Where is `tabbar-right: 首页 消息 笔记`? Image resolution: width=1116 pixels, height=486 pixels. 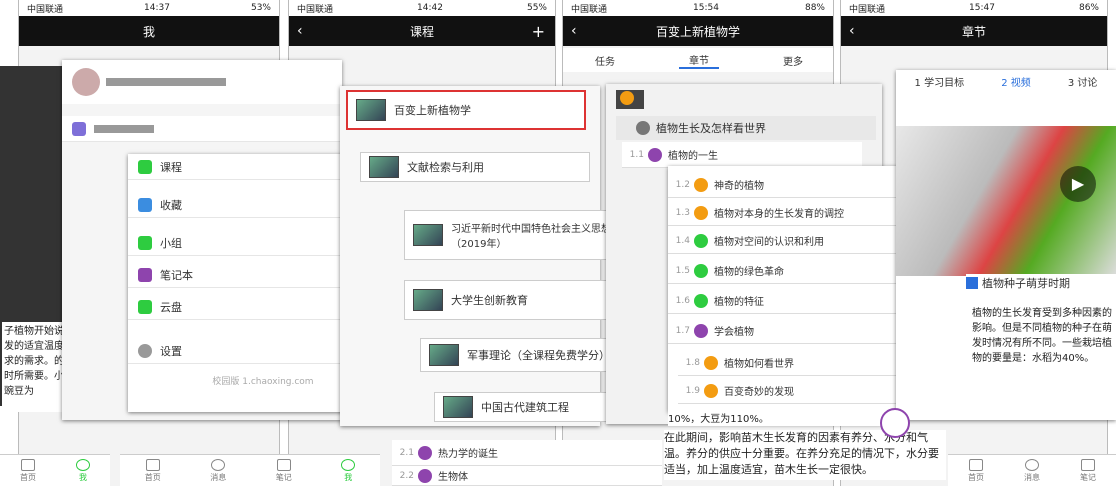
tabbar-right: 首页 消息 笔记 is located at coordinates (1032, 470).